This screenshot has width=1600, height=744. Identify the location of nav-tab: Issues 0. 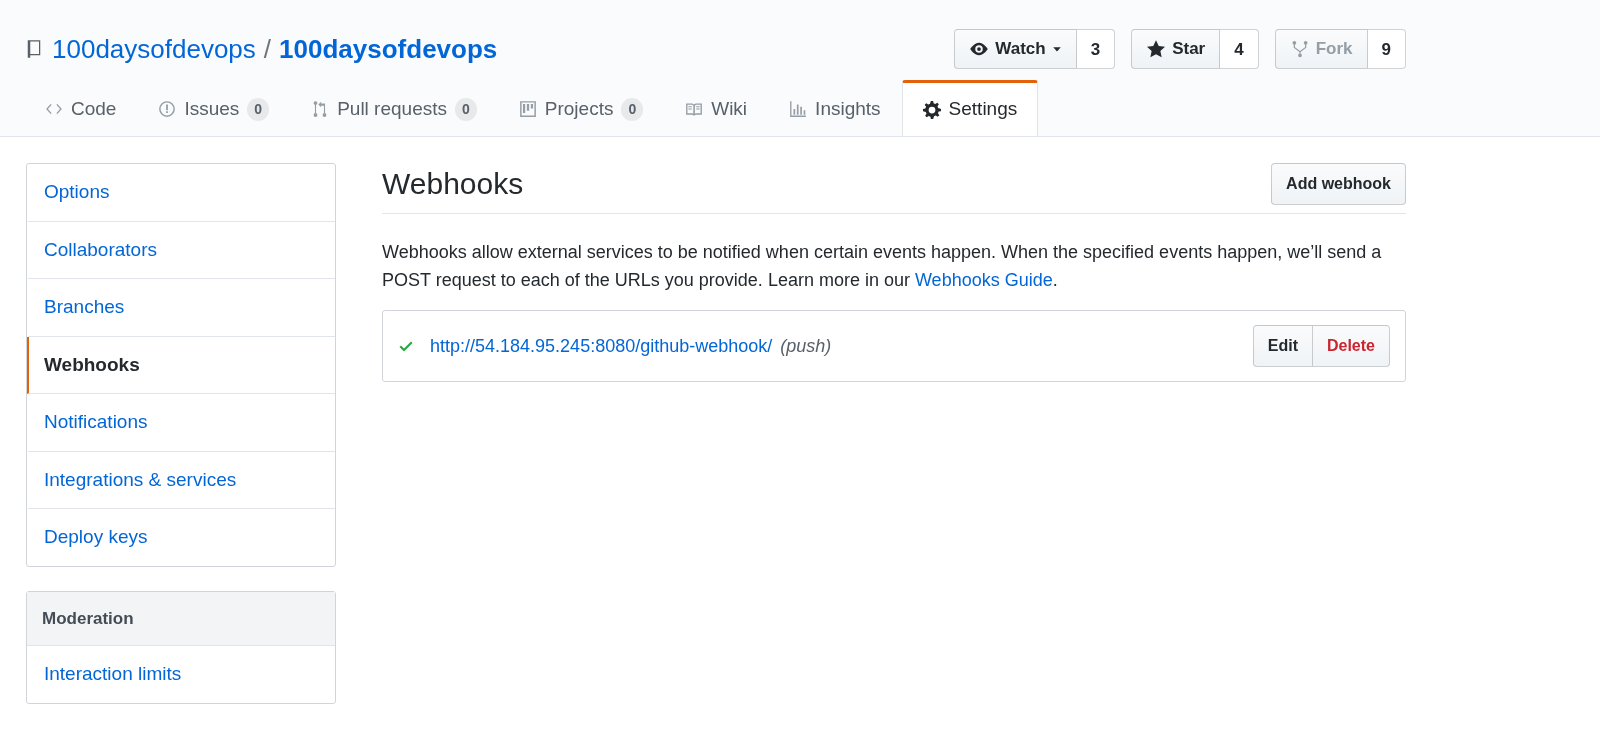
(214, 108).